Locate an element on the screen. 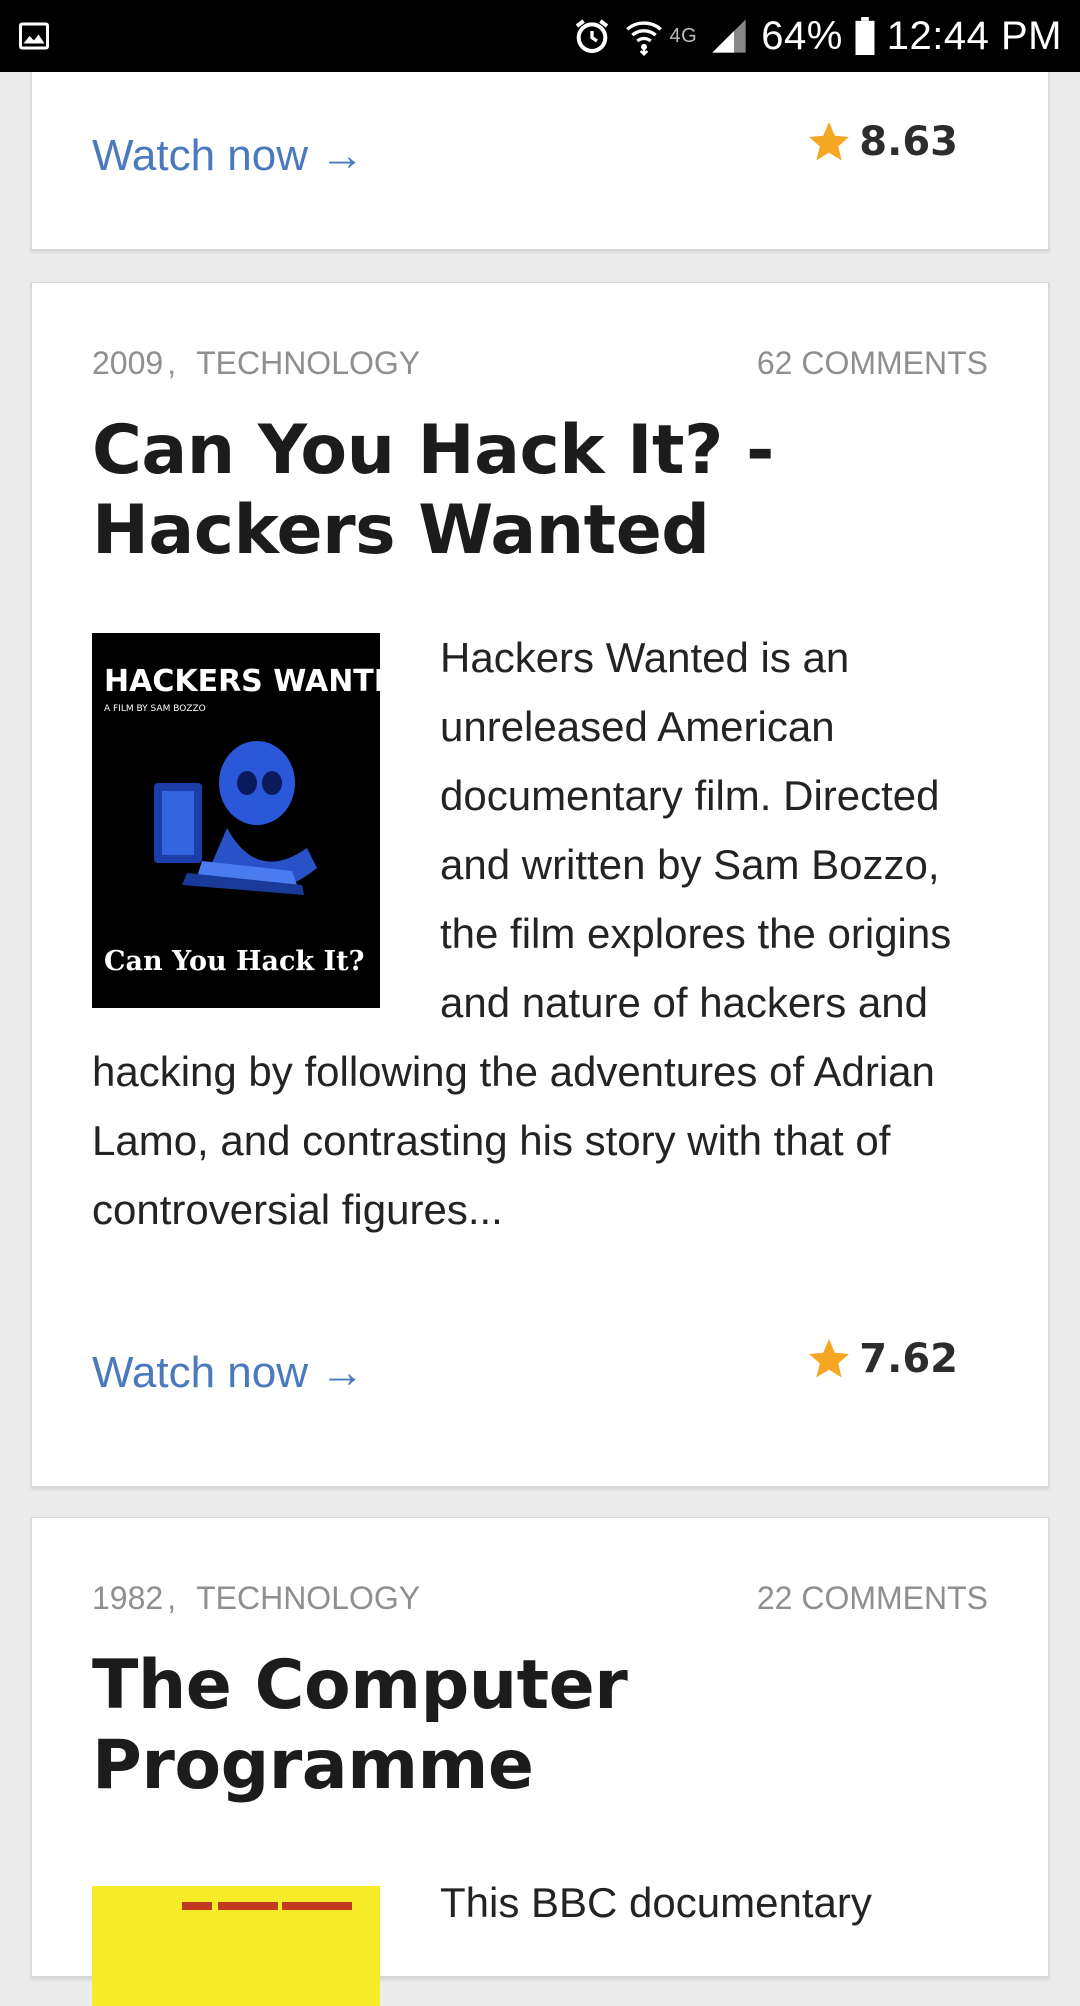 Image resolution: width=1080 pixels, height=2006 pixels. alarm-icon is located at coordinates (591, 36).